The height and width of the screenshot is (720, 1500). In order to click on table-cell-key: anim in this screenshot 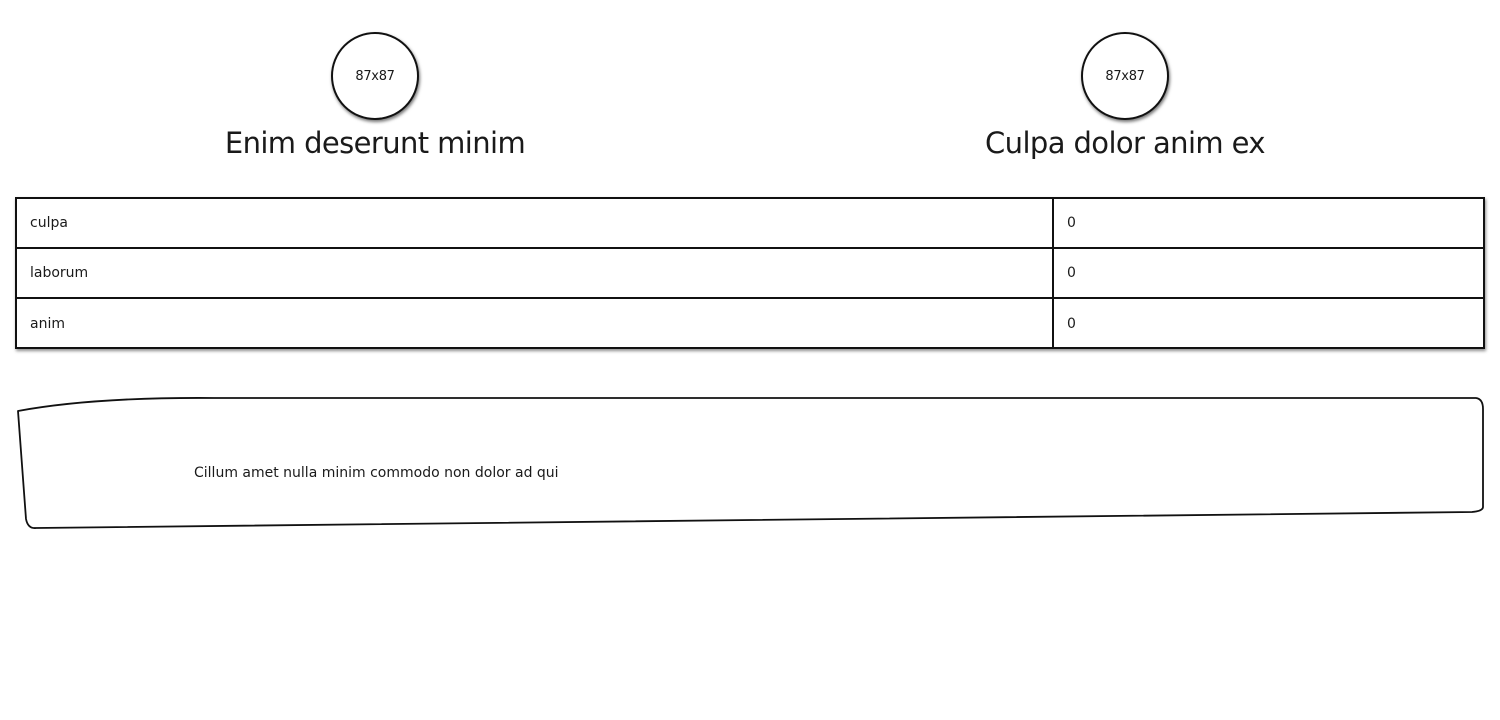, I will do `click(535, 324)`.